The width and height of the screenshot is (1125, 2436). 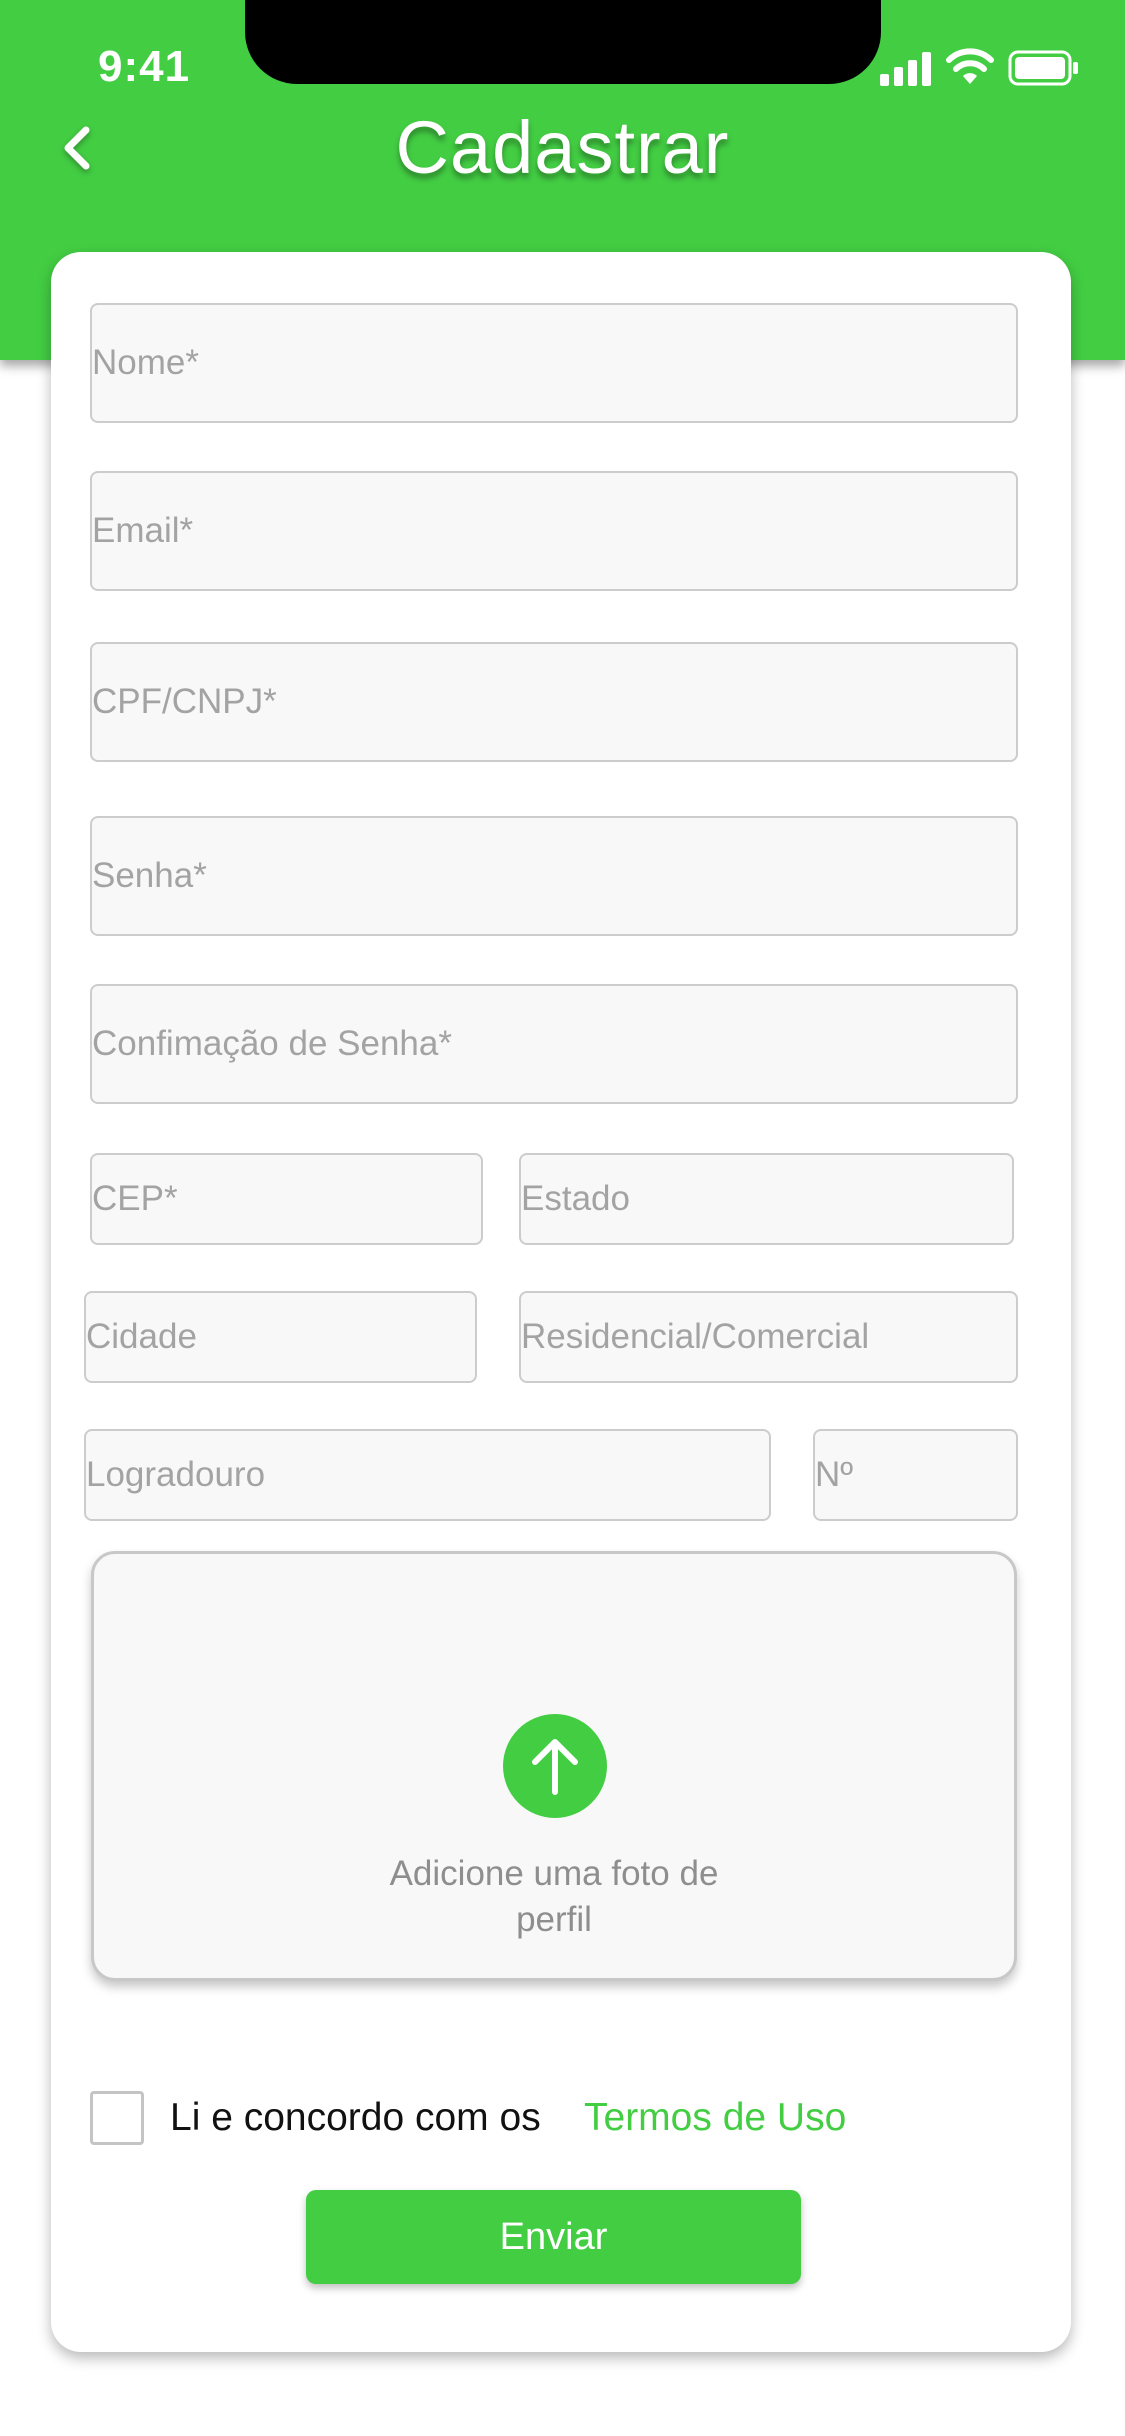 I want to click on upload-label-text: Adicione uma foto de perfil, so click(x=554, y=1896).